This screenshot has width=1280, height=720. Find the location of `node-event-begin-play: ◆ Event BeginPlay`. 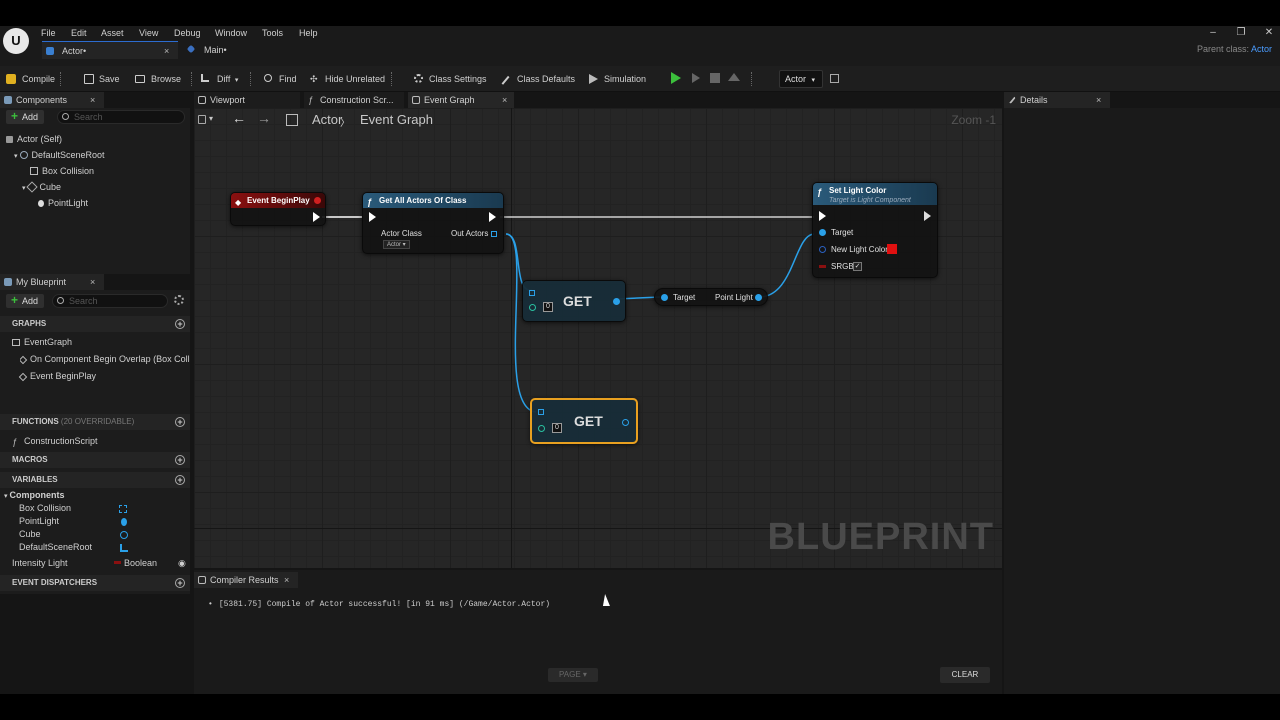

node-event-begin-play: ◆ Event BeginPlay is located at coordinates (278, 209).